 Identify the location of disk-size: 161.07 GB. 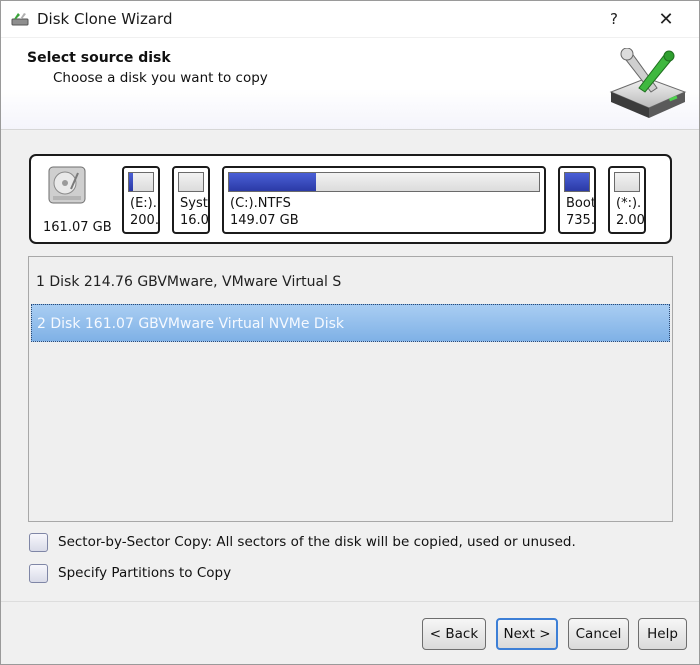
(77, 227).